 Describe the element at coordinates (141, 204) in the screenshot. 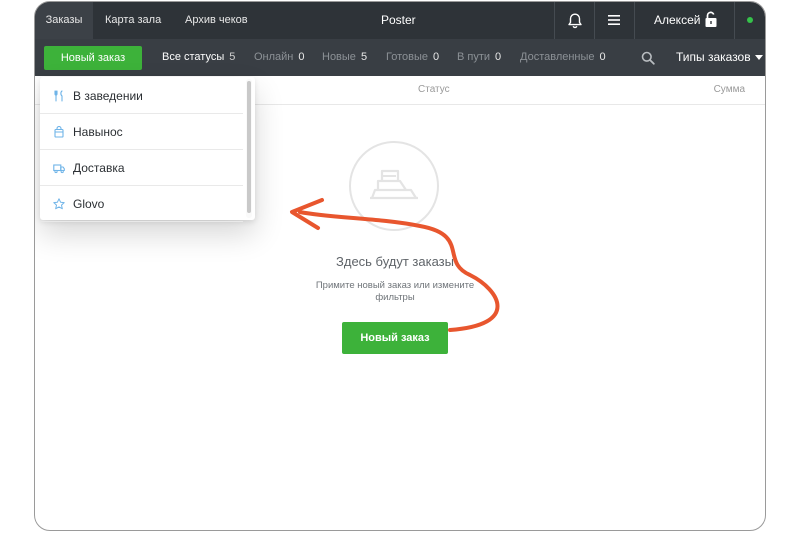

I see `menu-item-glovo: Glovo` at that location.